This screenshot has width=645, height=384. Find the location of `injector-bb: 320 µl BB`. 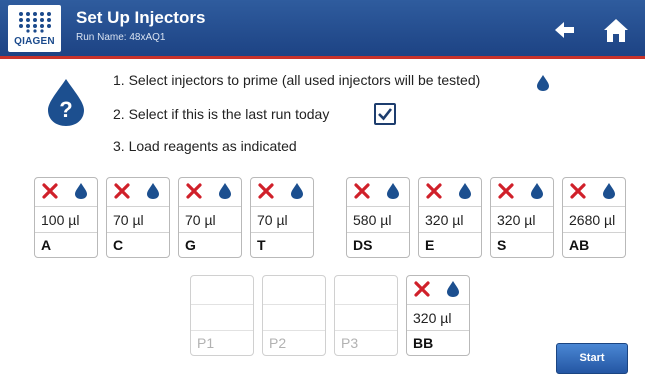

injector-bb: 320 µl BB is located at coordinates (438, 315).